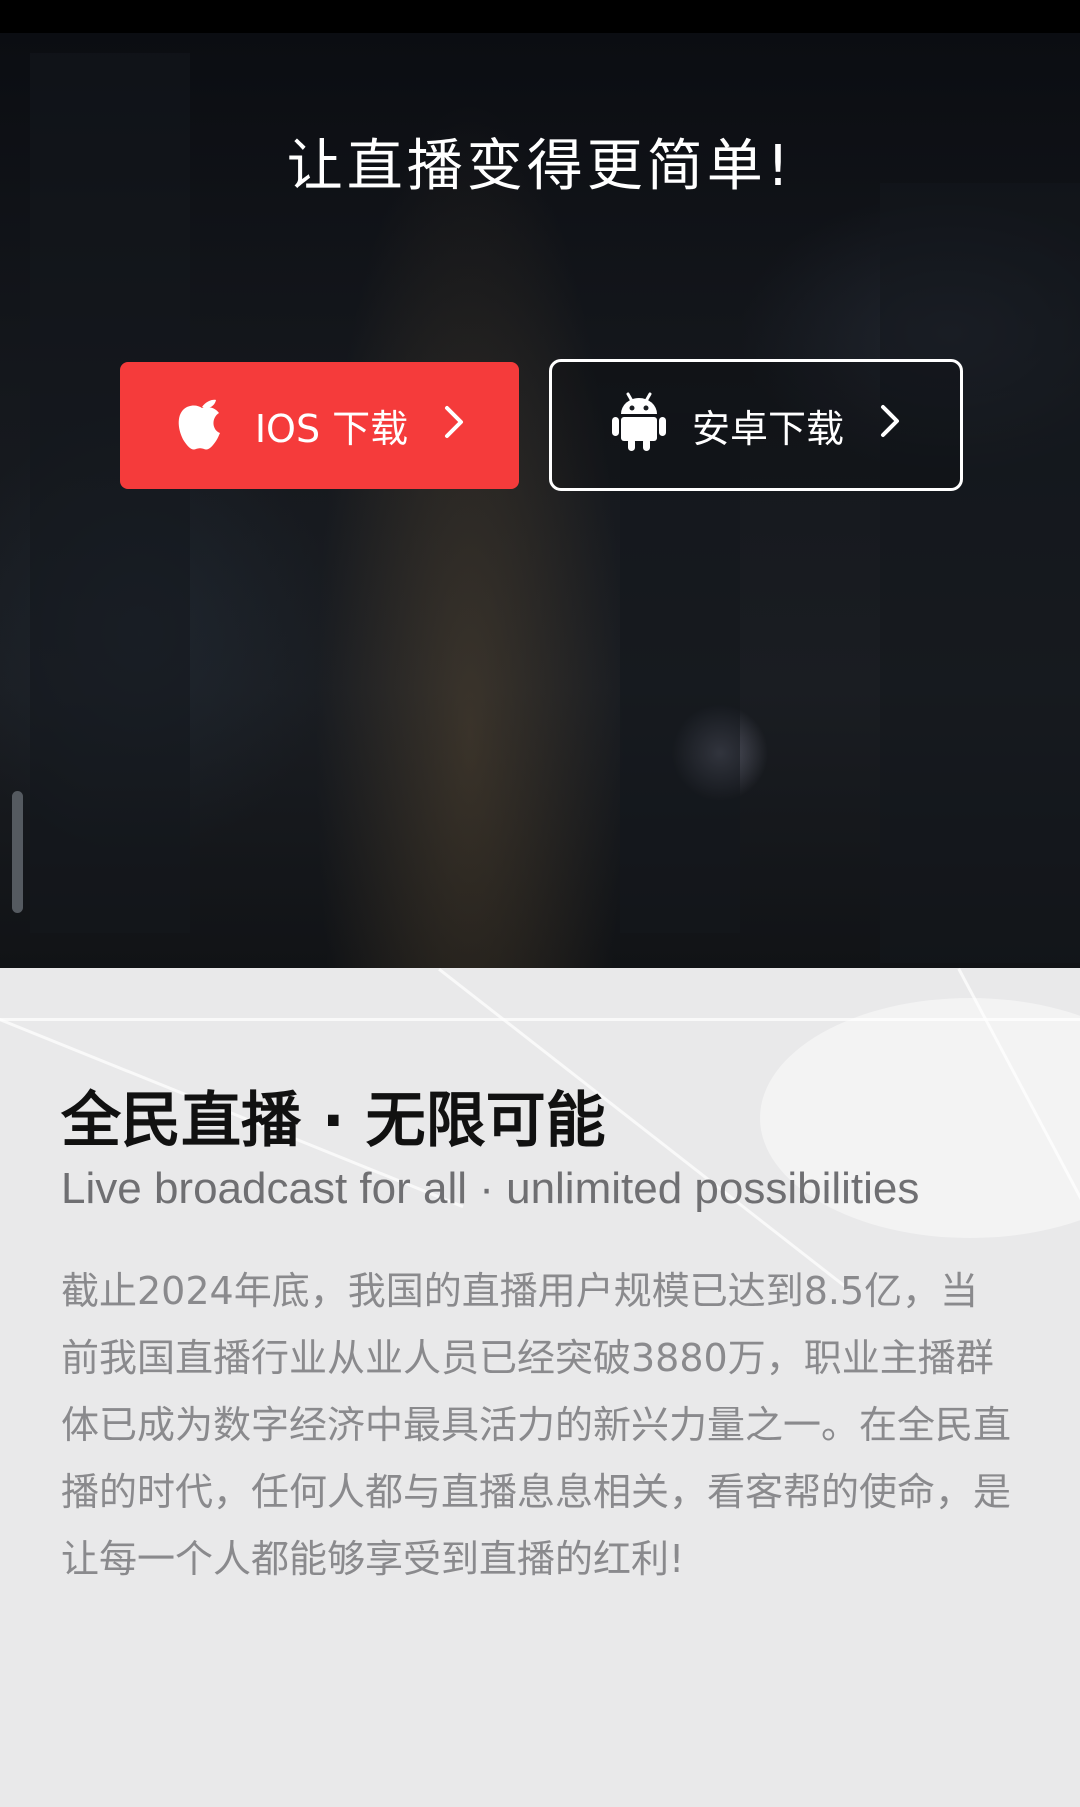 The image size is (1080, 1807). Describe the element at coordinates (540, 166) in the screenshot. I see `hero-title: 让直播变得更简单!` at that location.